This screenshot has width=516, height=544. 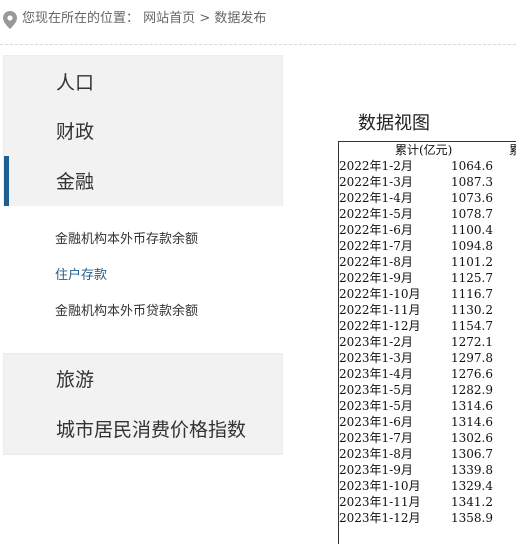 I want to click on table-cell-value: 1064.6, so click(x=472, y=166).